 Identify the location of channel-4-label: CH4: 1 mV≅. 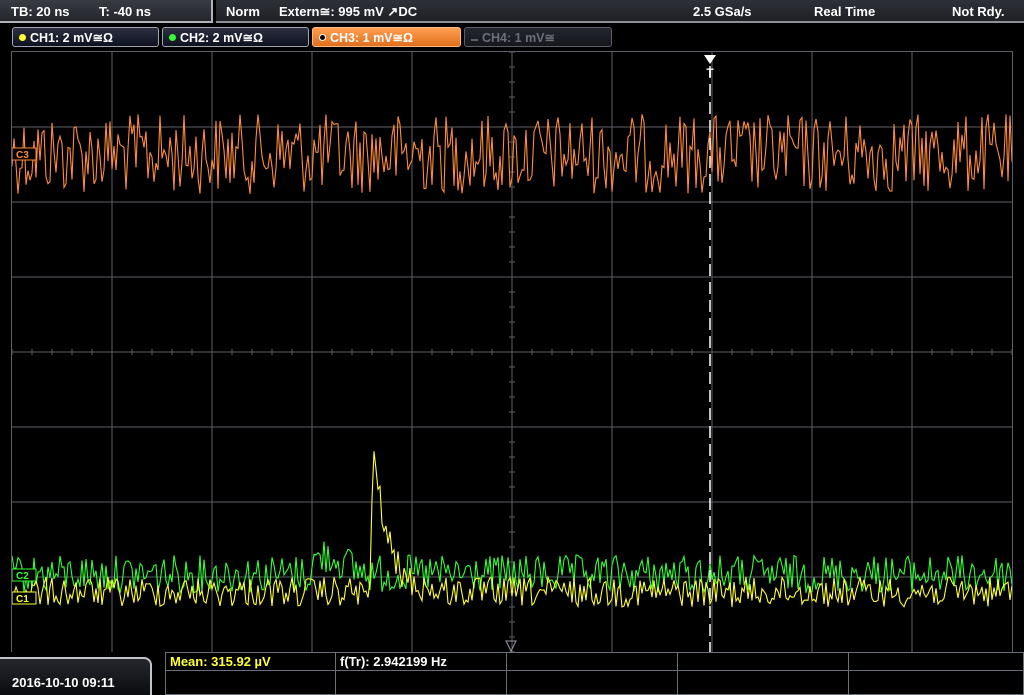
(518, 38).